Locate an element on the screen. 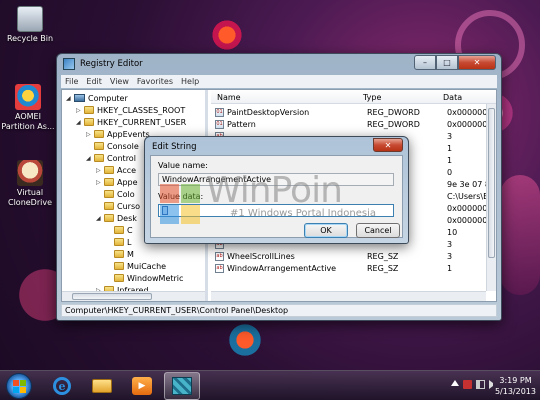 The image size is (540, 400). string-value-icon: ab is located at coordinates (219, 256).